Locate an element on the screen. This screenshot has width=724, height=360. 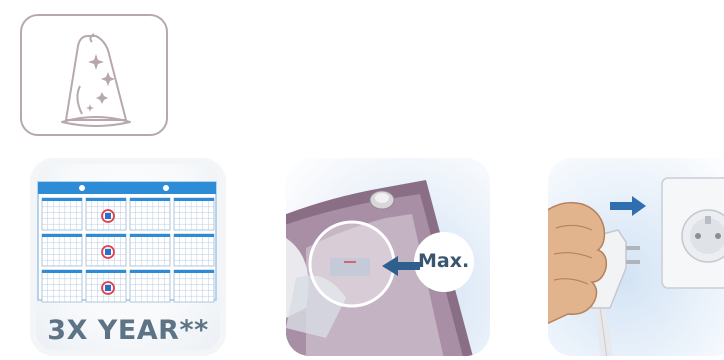
max-fill-label: Max. is located at coordinates (444, 261).